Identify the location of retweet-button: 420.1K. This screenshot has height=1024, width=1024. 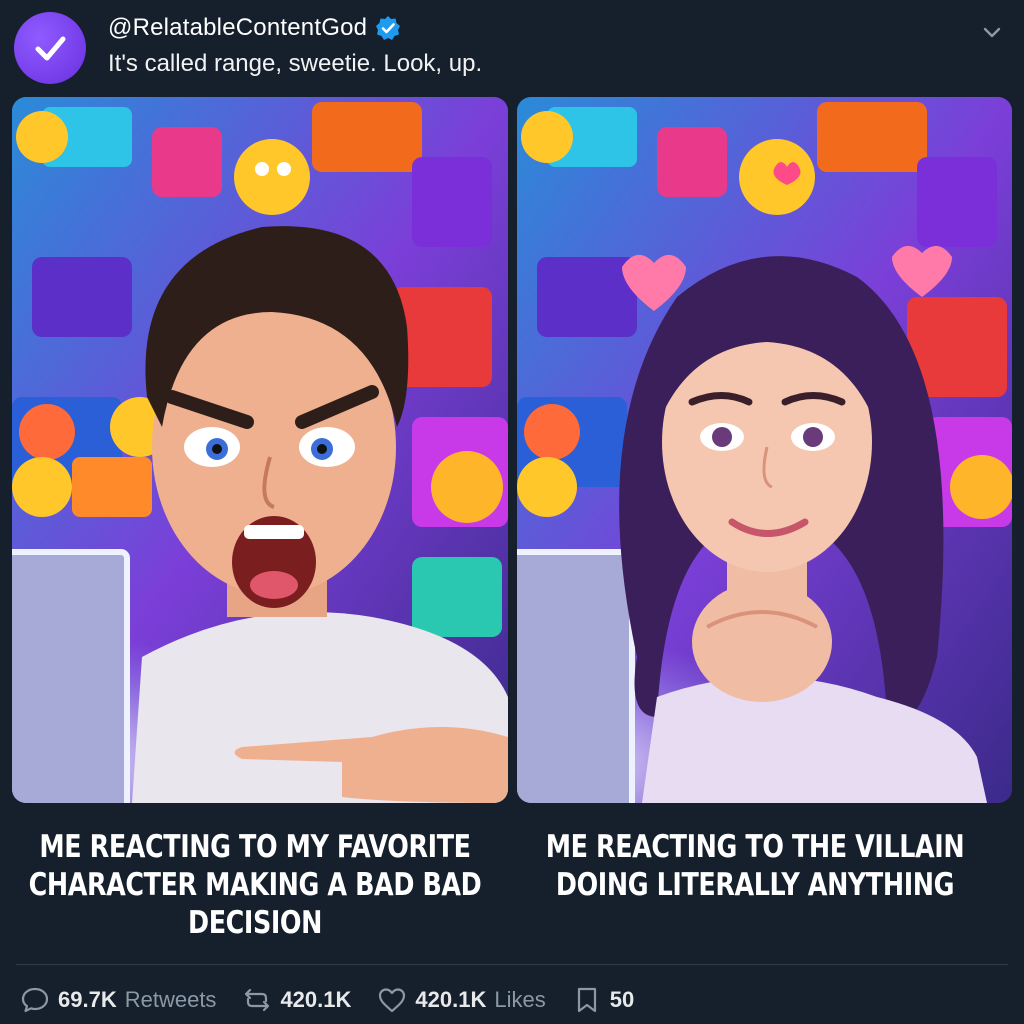
(296, 1000).